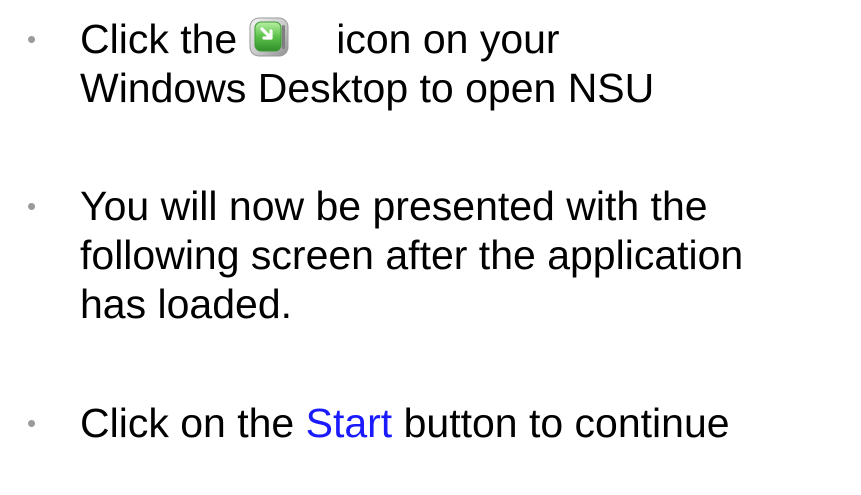 The width and height of the screenshot is (861, 495). I want to click on text-line: has loaded., so click(186, 304).